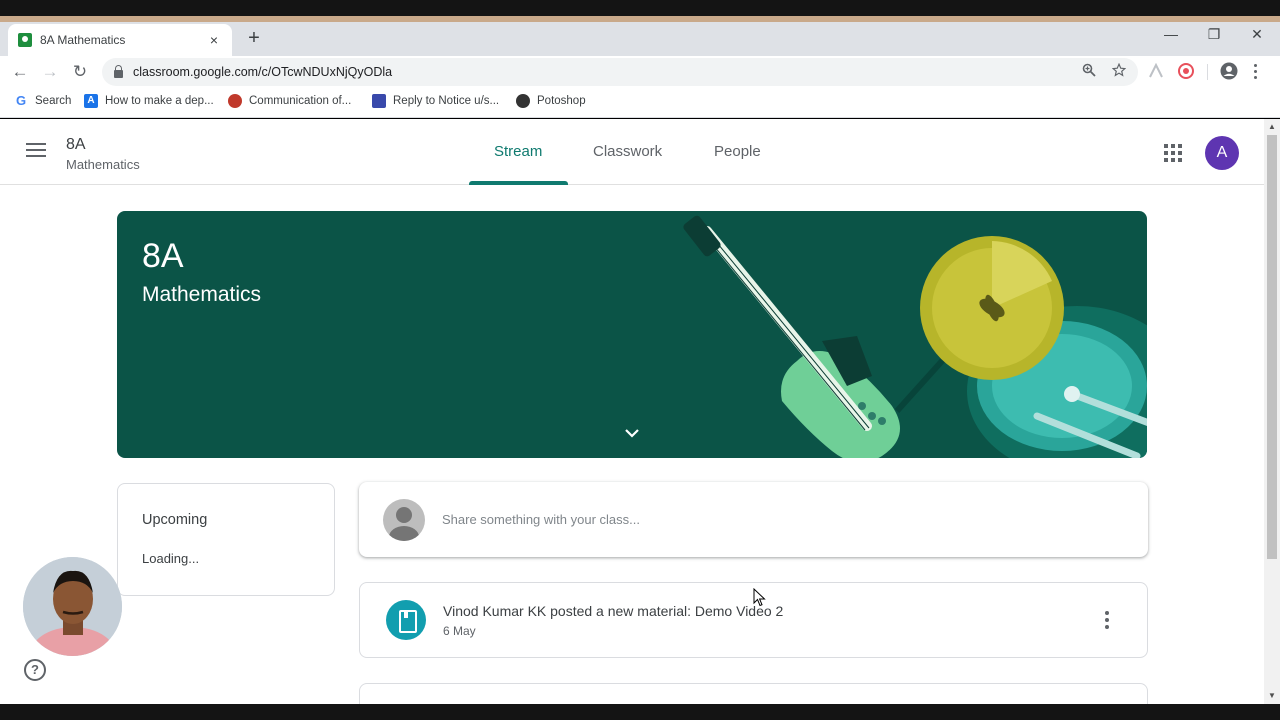  I want to click on scroll-down-icon: ▼, so click(1272, 695).